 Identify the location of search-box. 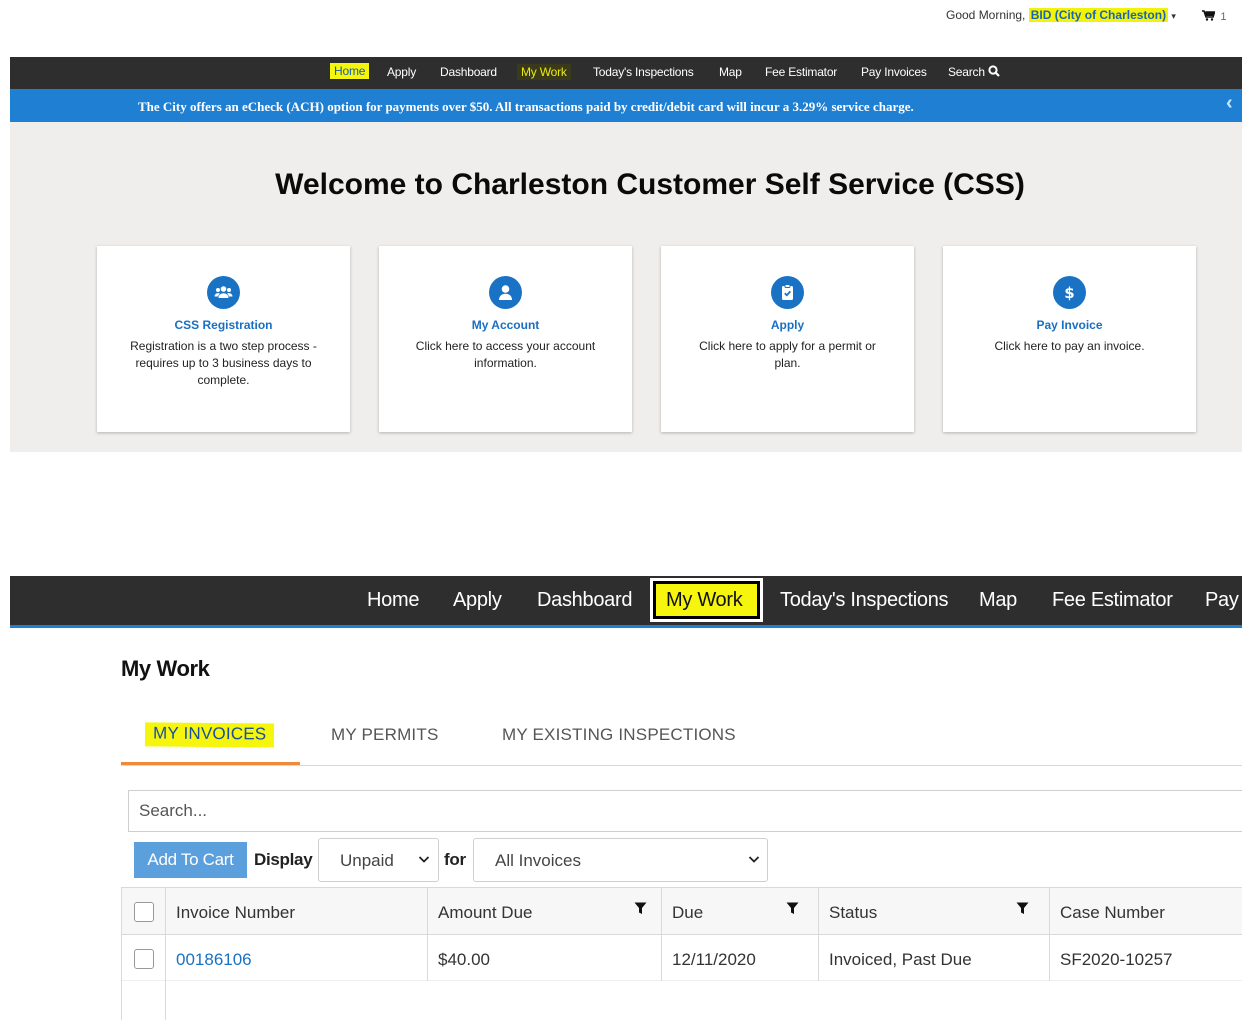
(685, 811).